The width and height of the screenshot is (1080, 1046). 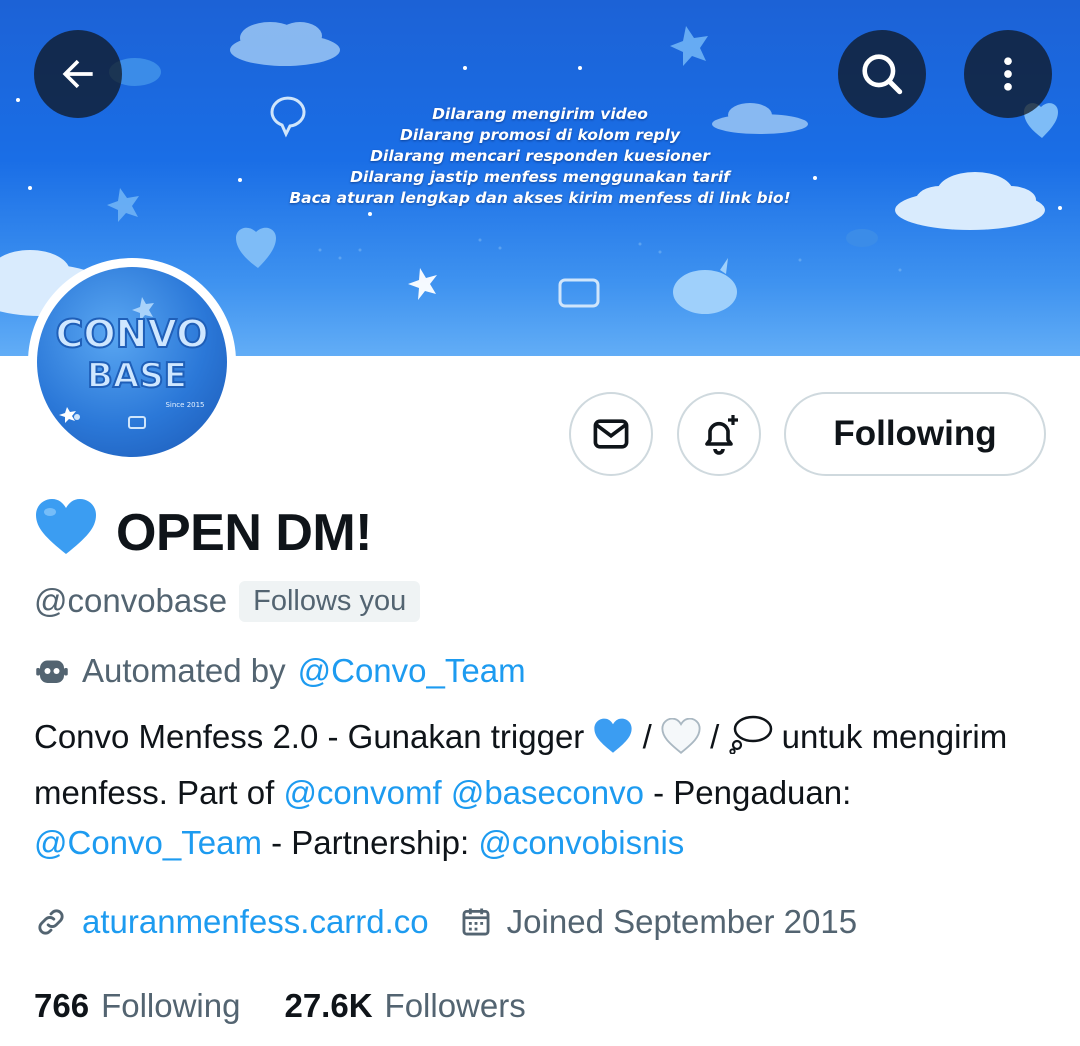 I want to click on more-vertical-icon, so click(x=1008, y=74).